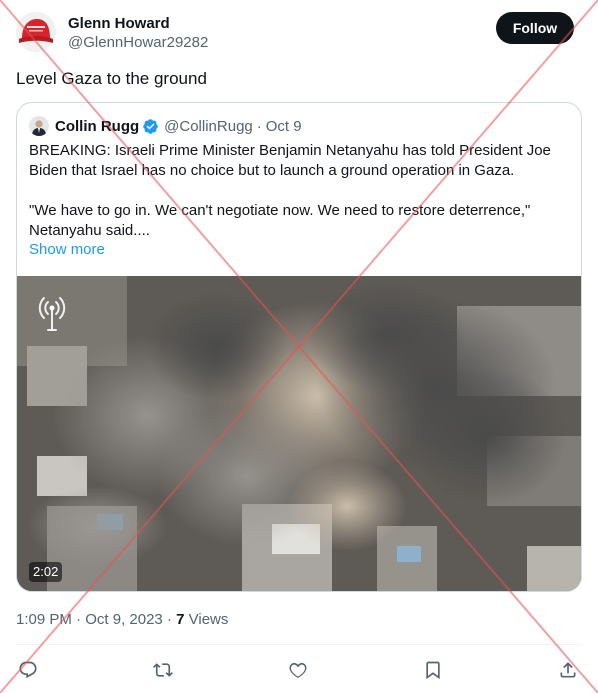  What do you see at coordinates (46, 572) in the screenshot?
I see `video-duration: 2:02` at bounding box center [46, 572].